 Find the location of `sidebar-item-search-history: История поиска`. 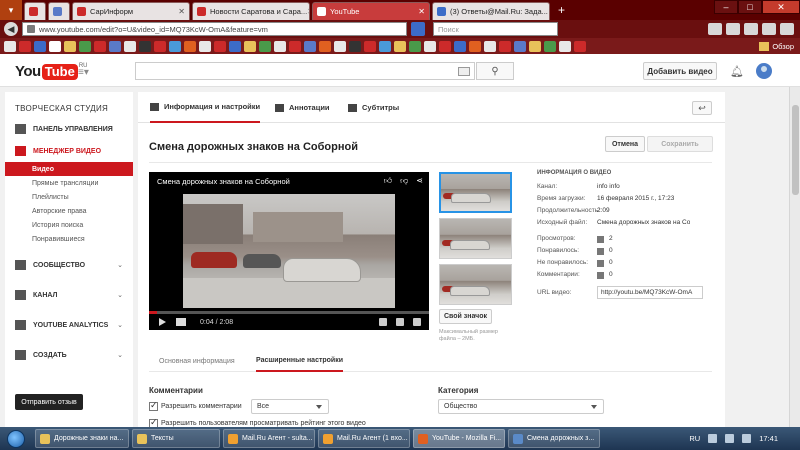

sidebar-item-search-history: История поиска is located at coordinates (69, 225).